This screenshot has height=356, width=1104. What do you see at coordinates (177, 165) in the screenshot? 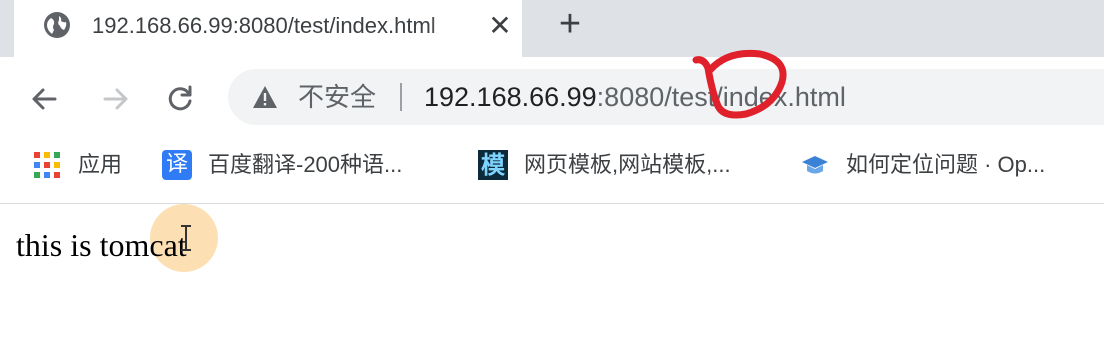
I see `translate-icon: 译` at bounding box center [177, 165].